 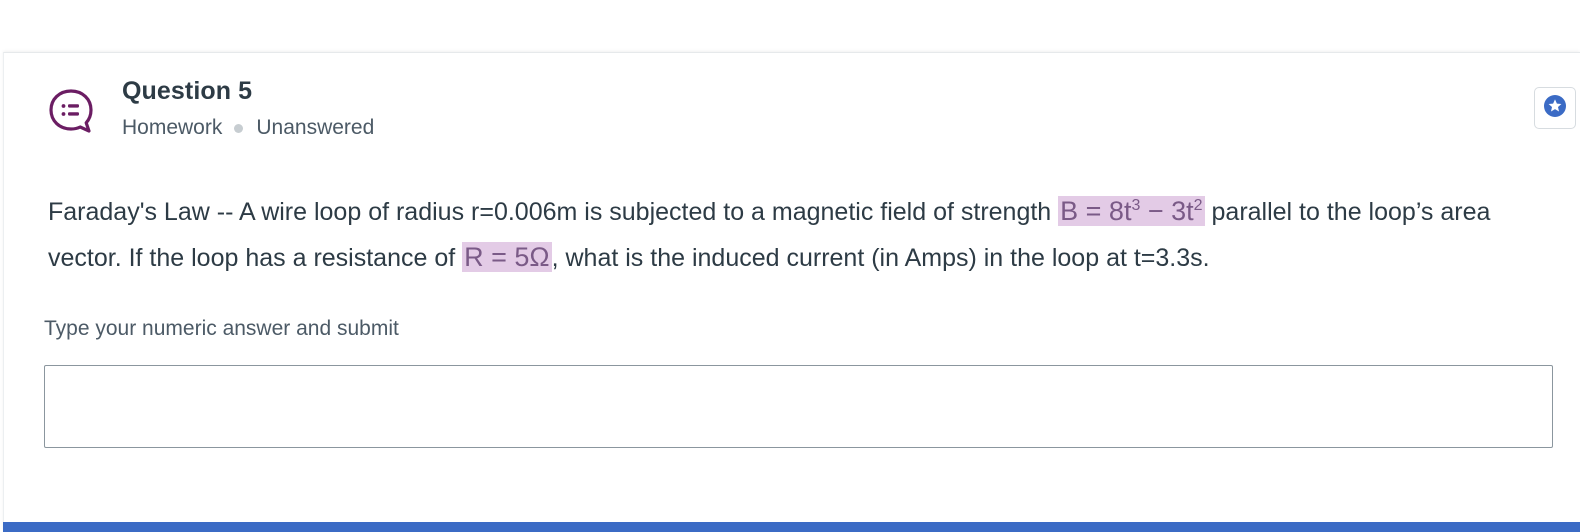 I want to click on question-status: Unanswered, so click(x=315, y=127).